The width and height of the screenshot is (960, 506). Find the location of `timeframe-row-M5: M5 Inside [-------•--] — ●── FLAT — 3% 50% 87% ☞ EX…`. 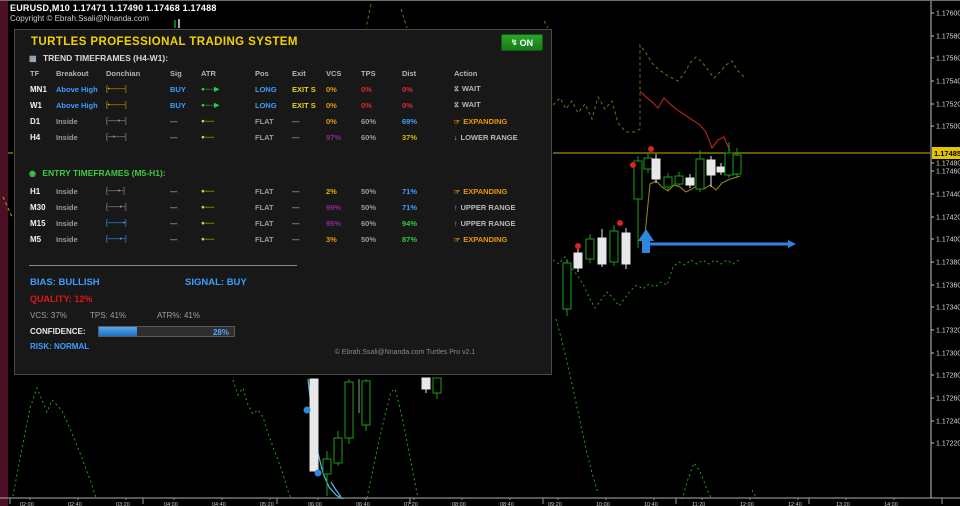

timeframe-row-M5: M5 Inside [-------•--] — ●── FLAT — 3% 50% 87% ☞ EX… is located at coordinates (287, 239).